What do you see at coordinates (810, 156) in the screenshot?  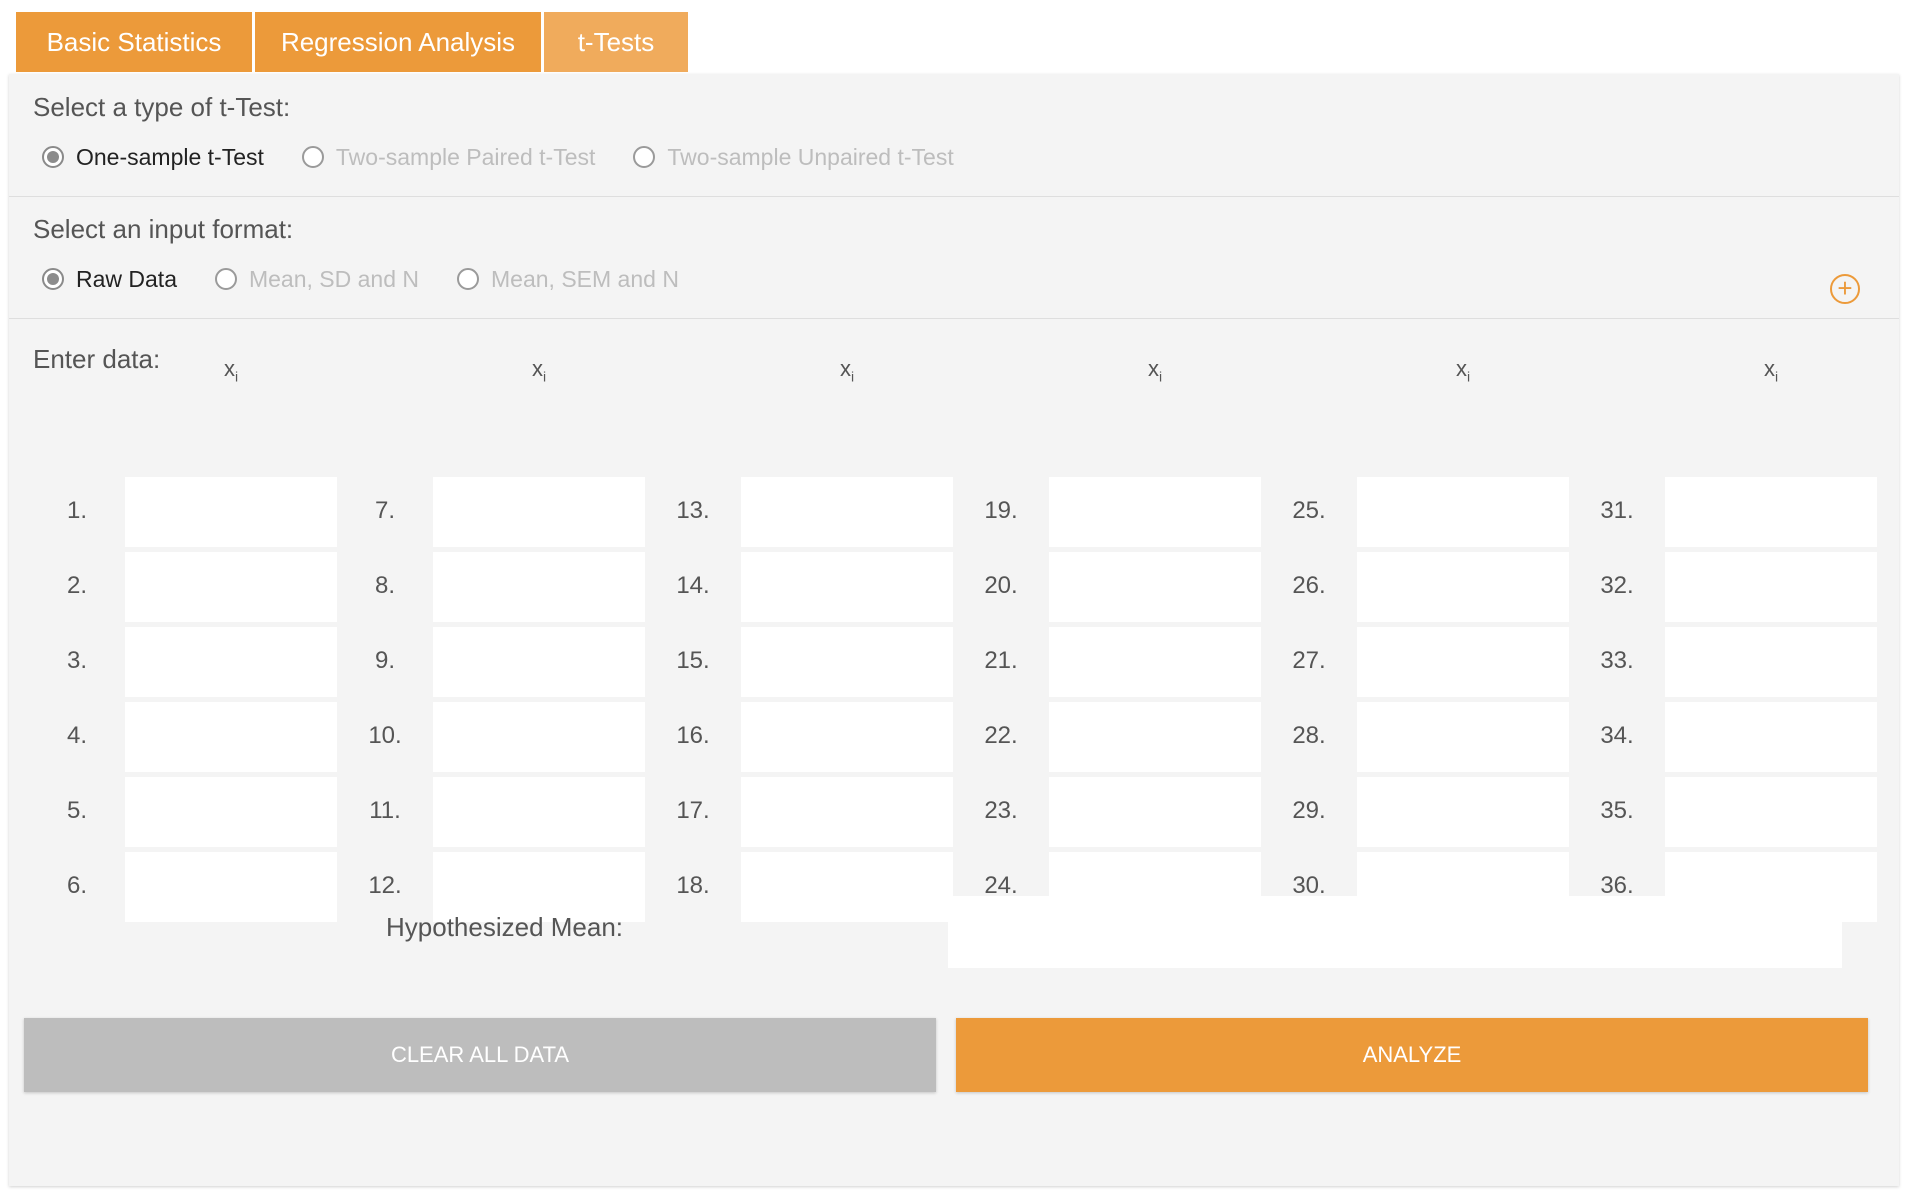 I see `radio-label: Two-sample Unpaired t-Test` at bounding box center [810, 156].